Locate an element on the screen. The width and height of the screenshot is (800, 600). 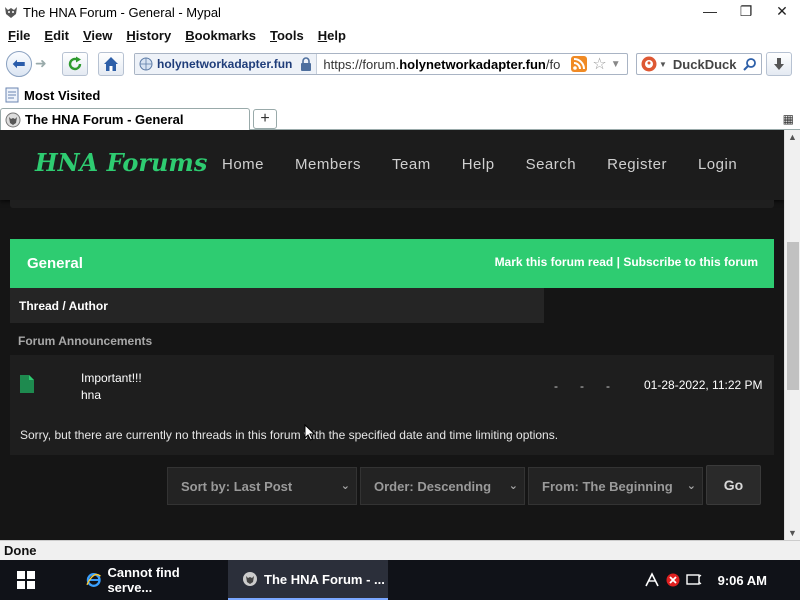
back-arrow-icon: ⬅ is located at coordinates (19, 64).